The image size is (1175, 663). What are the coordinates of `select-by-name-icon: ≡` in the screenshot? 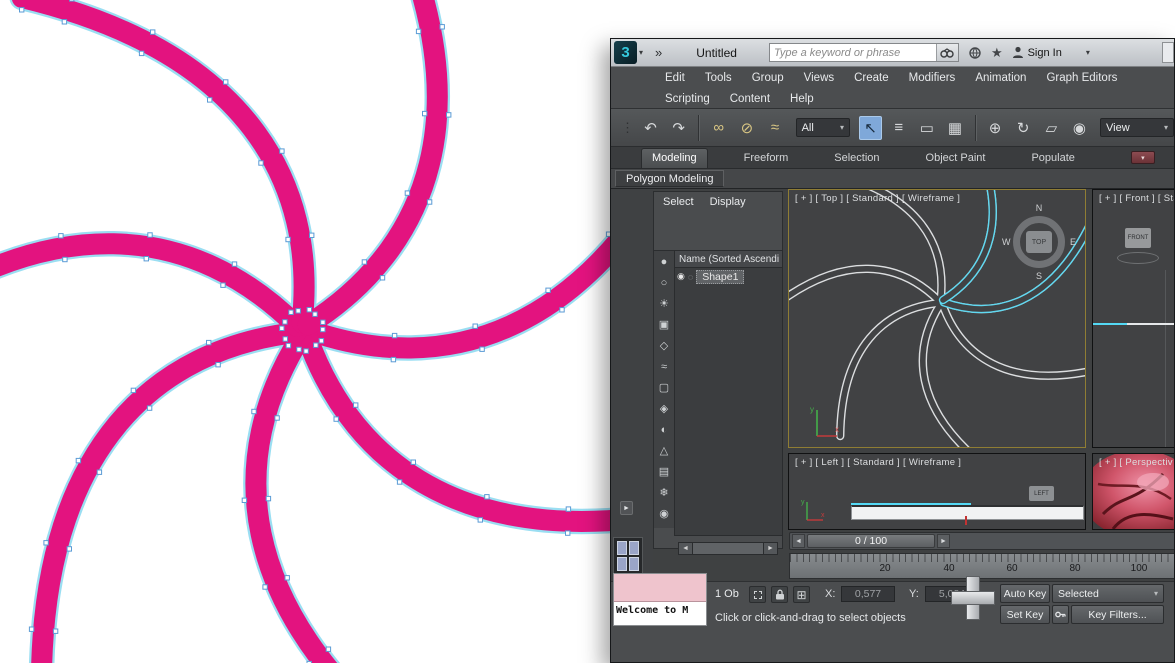 It's located at (898, 128).